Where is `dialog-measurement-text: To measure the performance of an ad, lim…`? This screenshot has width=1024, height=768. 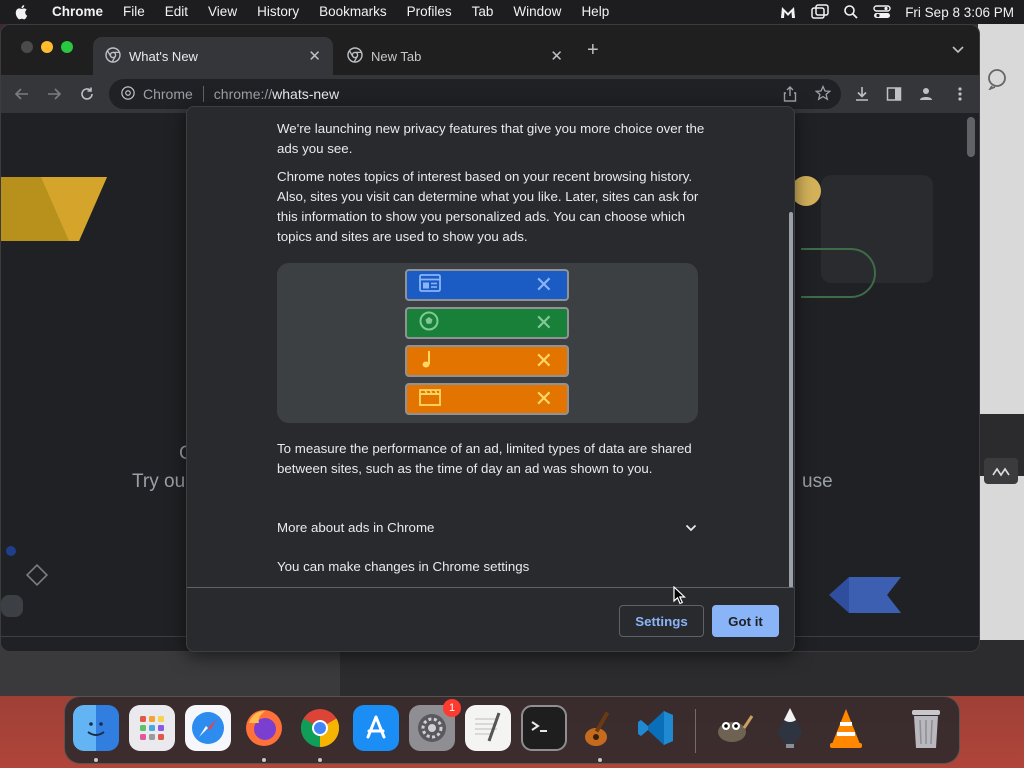 dialog-measurement-text: To measure the performance of an ad, lim… is located at coordinates (484, 458).